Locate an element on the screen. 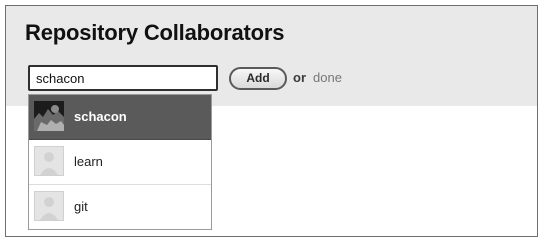  page-title: Repository Collaborators is located at coordinates (155, 32).